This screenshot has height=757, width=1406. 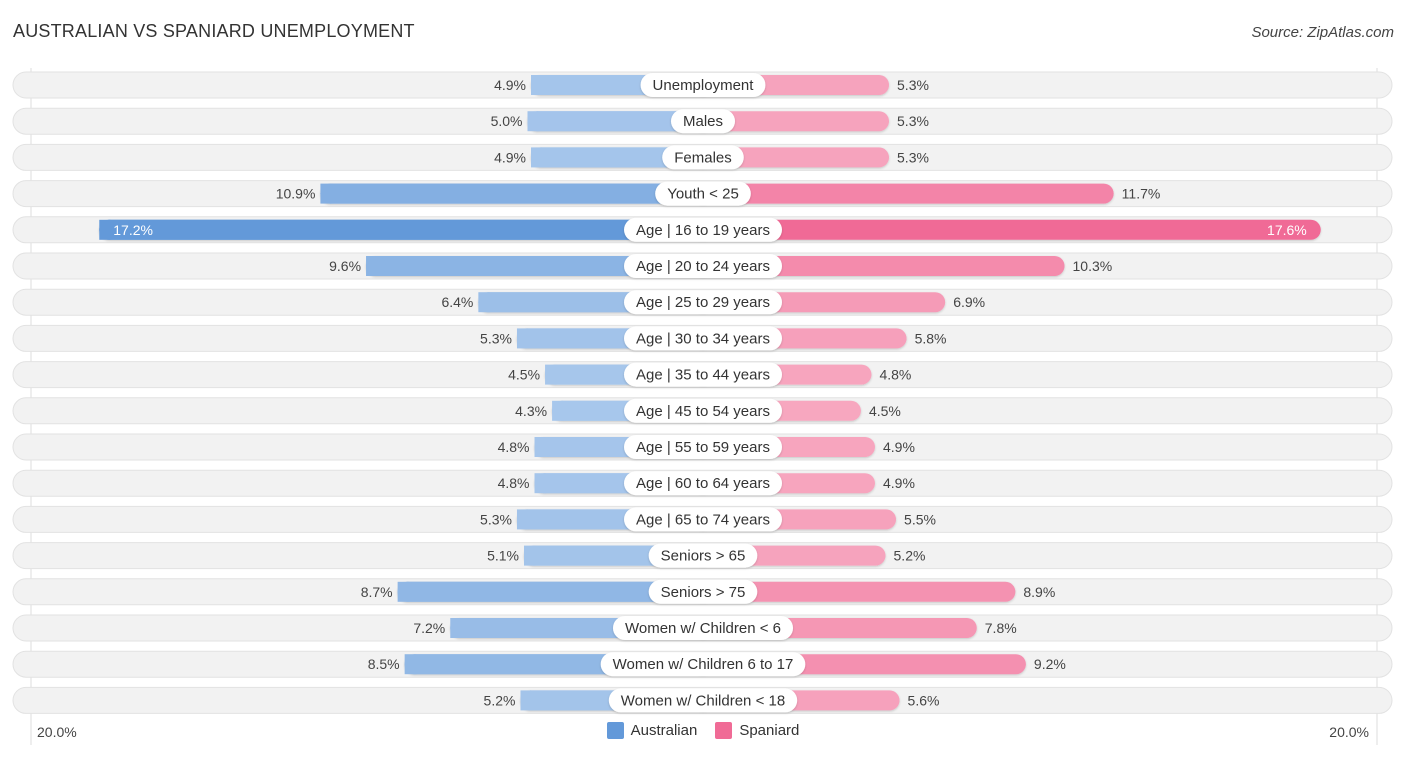 I want to click on category-label: Age | 55 to 59 years, so click(x=703, y=447).